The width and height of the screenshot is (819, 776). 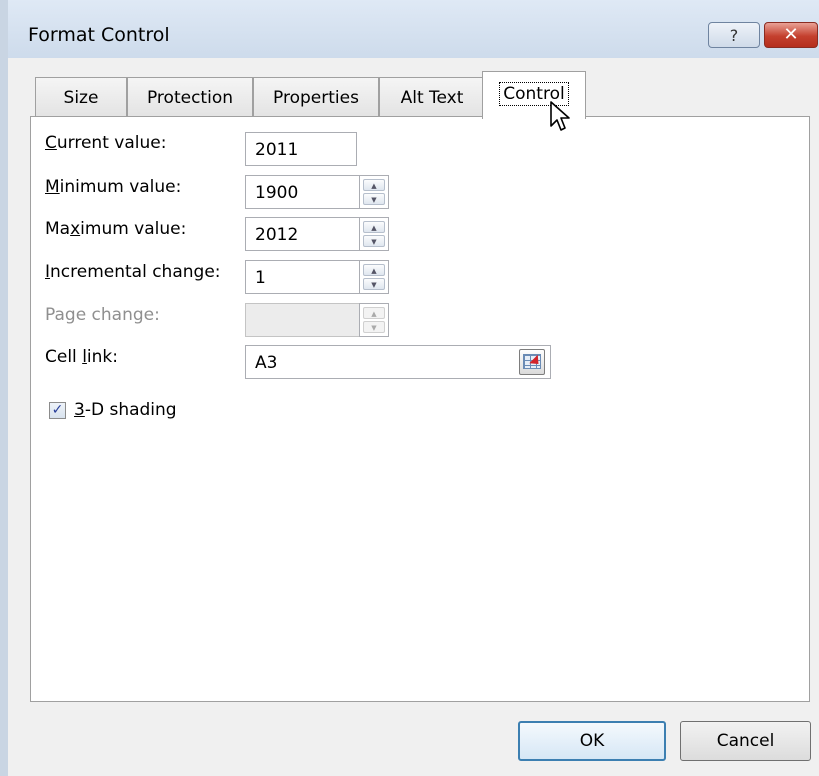 I want to click on ok-button: OK, so click(x=592, y=741).